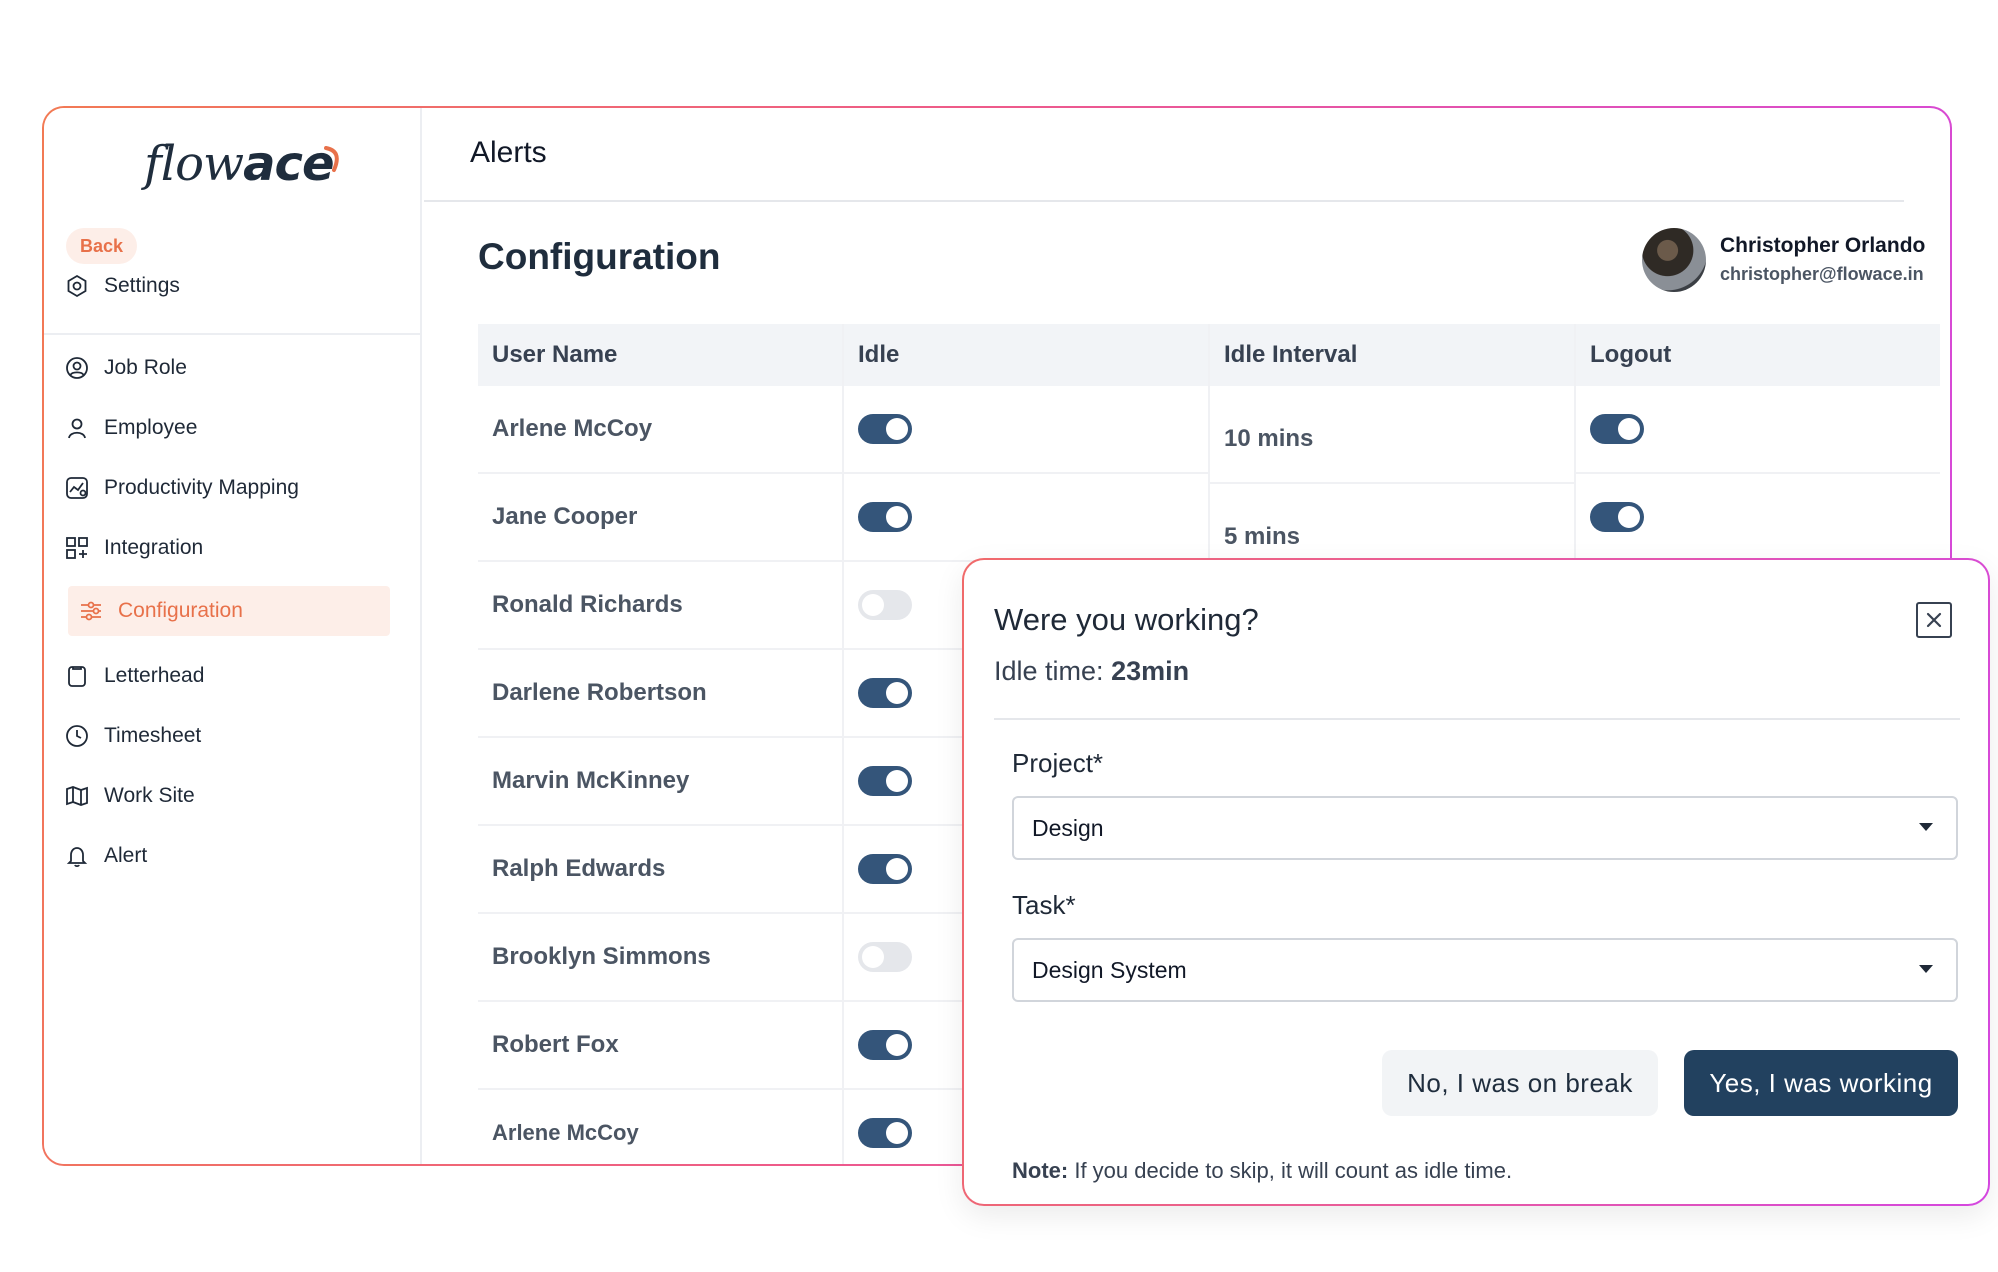  I want to click on sliders-icon, so click(91, 611).